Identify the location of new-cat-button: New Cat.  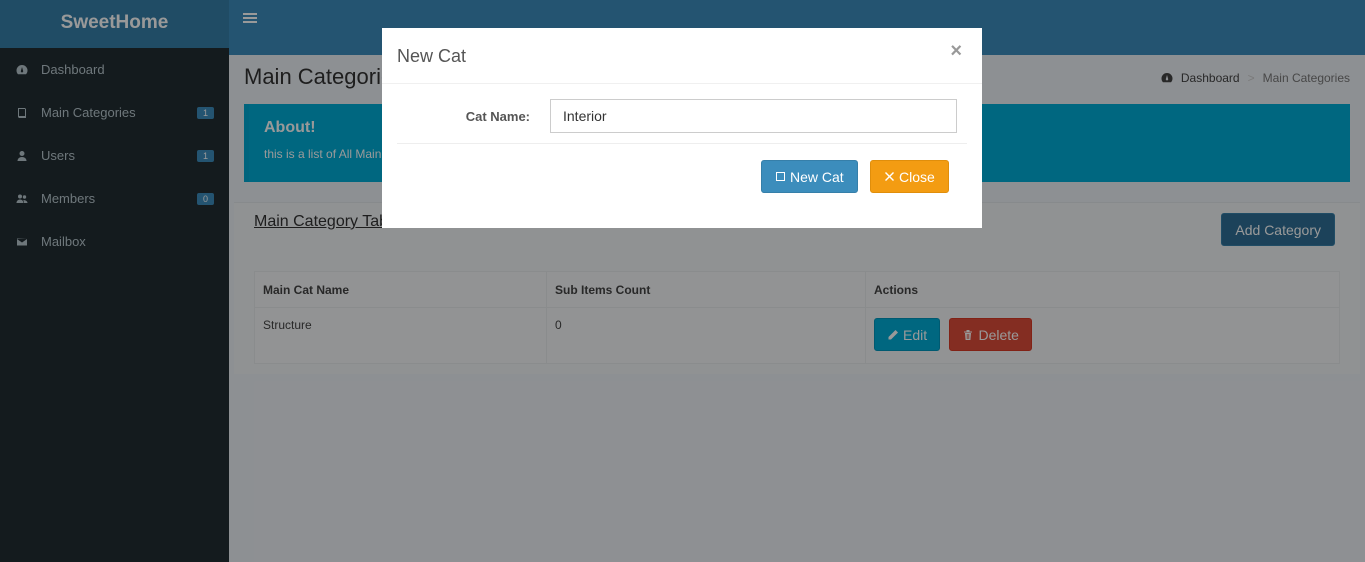
(809, 176).